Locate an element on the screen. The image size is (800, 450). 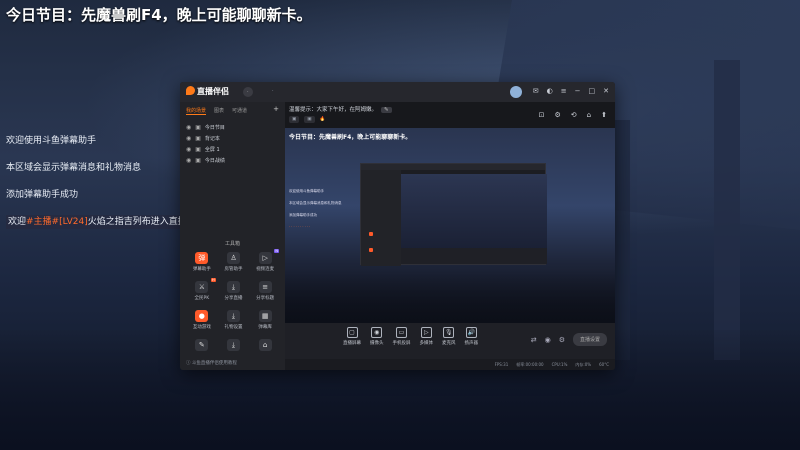
add-scene-icon: + is located at coordinates (276, 110).